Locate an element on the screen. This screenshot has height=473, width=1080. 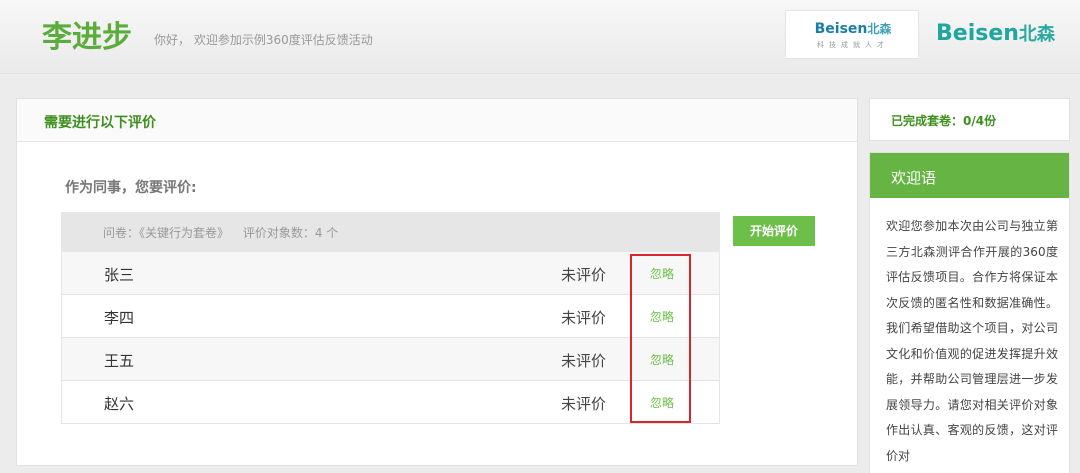
panel-header: 需要进行以下评价 is located at coordinates (437, 120).